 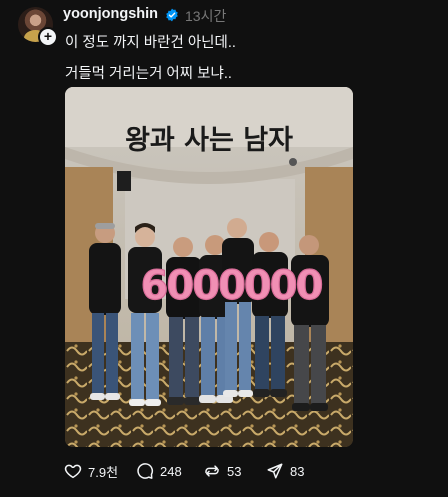 I want to click on share-button: 83, so click(x=285, y=471).